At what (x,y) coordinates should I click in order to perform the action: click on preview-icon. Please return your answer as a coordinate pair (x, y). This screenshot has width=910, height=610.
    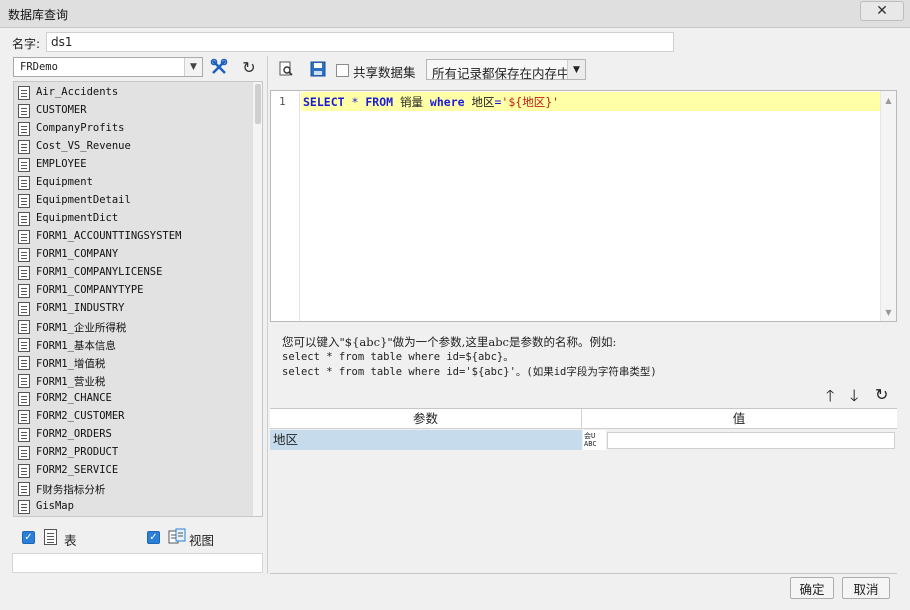
    Looking at the image, I should click on (286, 68).